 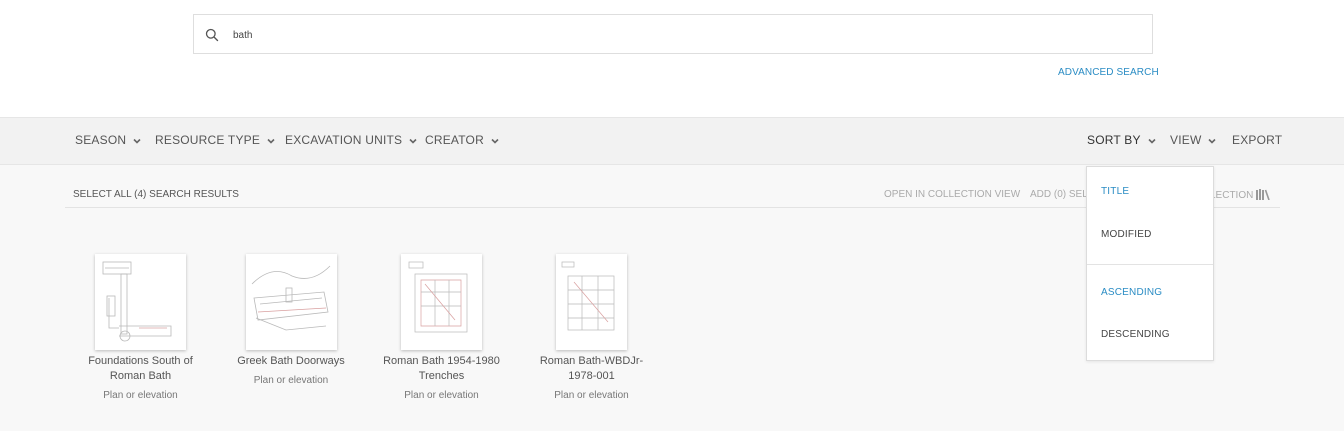 I want to click on view-button: VIEW, so click(x=1193, y=140).